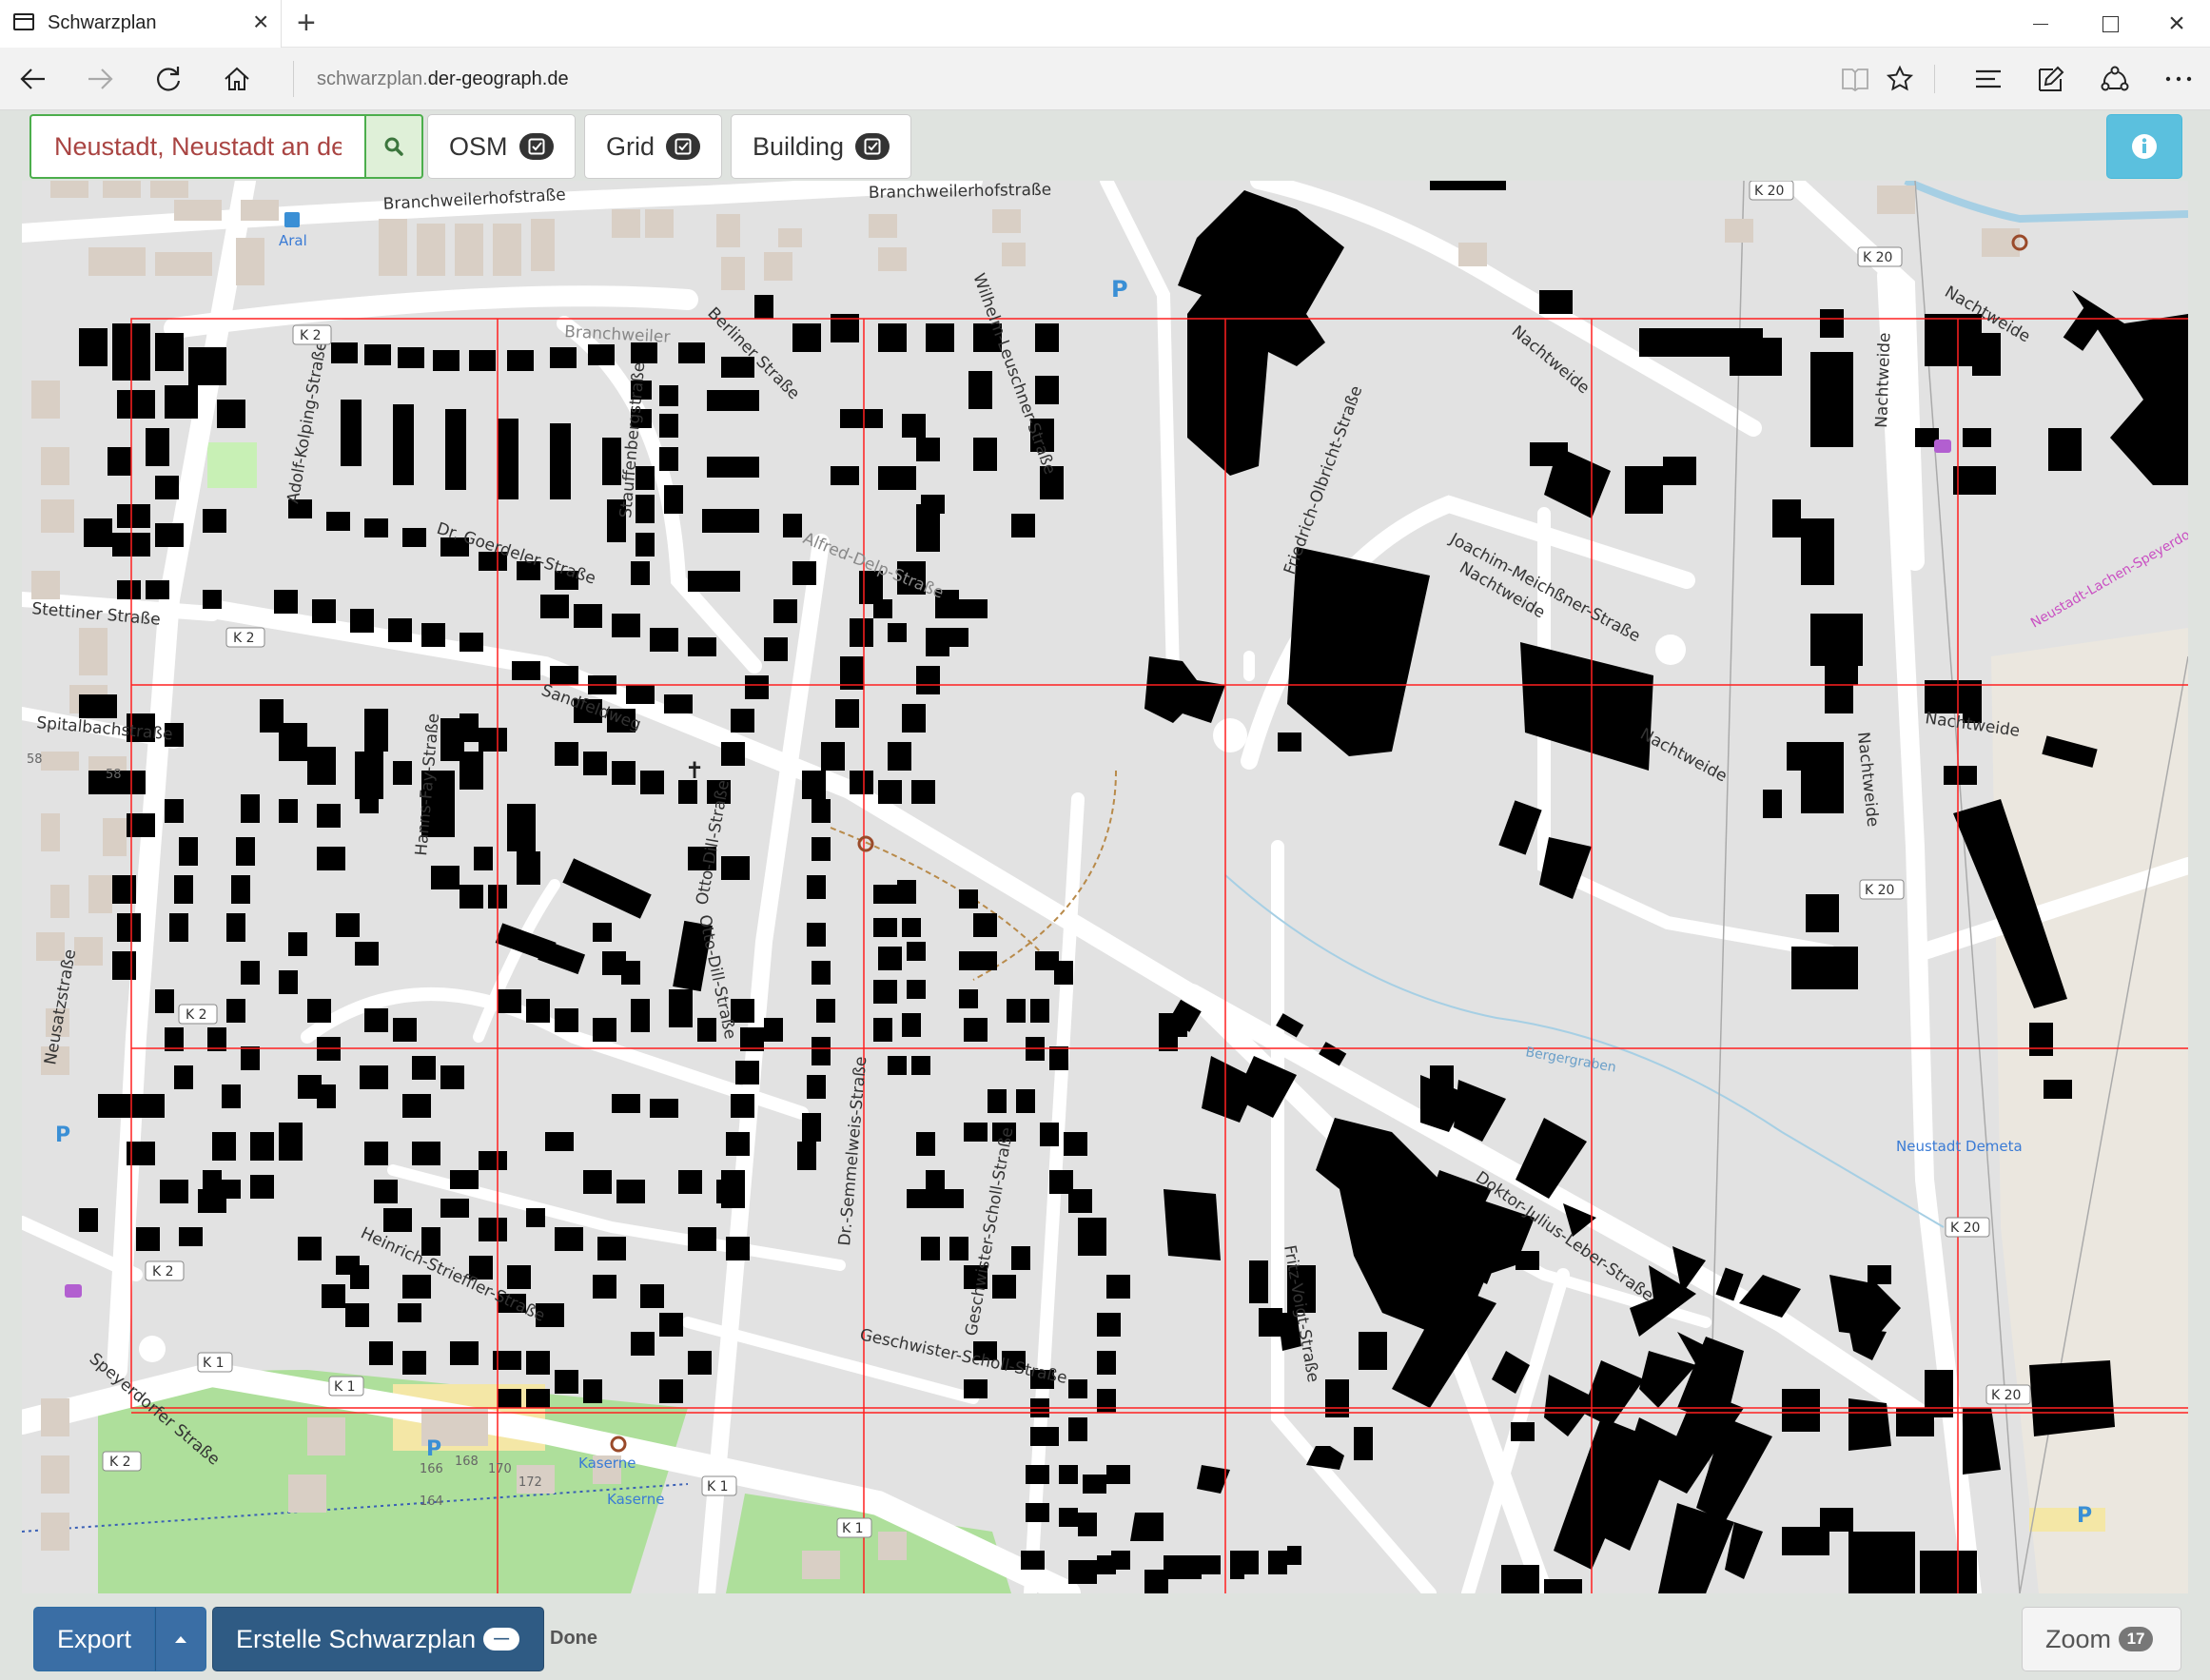 This screenshot has width=2210, height=1680. Describe the element at coordinates (2040, 24) in the screenshot. I see `window-minimize-icon` at that location.